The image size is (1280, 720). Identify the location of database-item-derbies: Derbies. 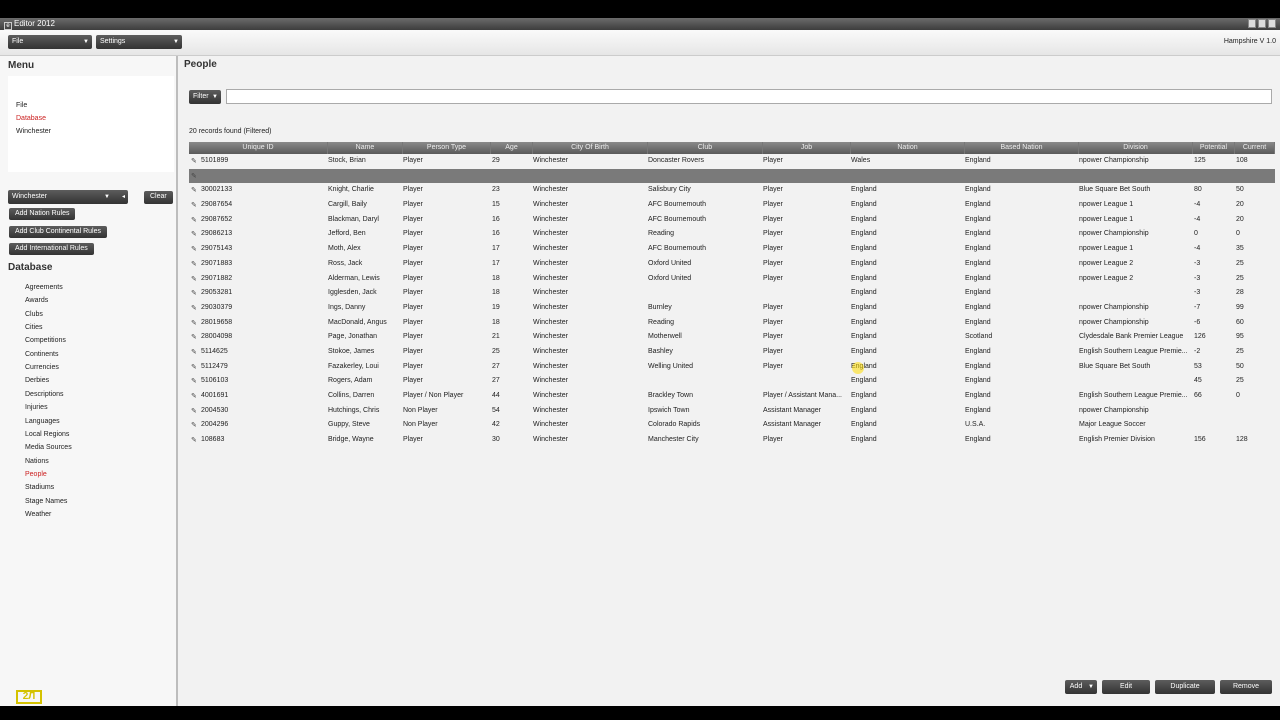
(37, 380).